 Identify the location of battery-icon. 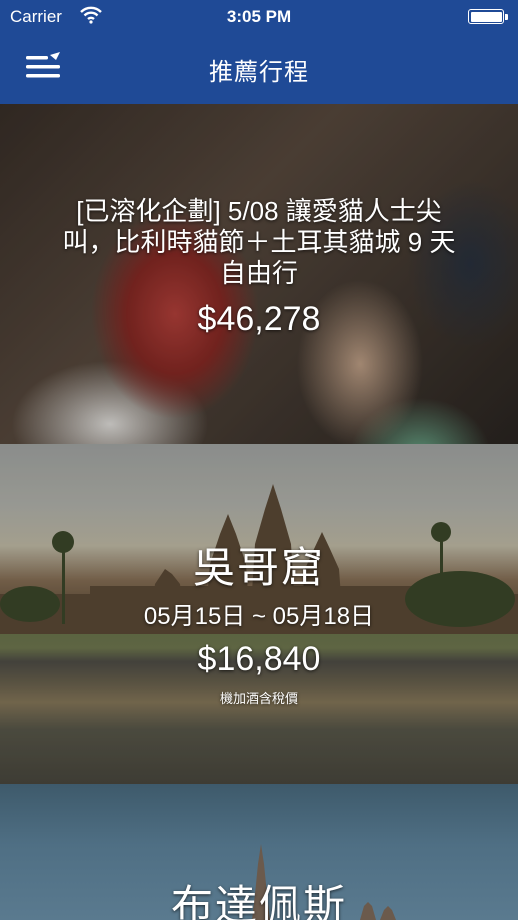
(488, 16).